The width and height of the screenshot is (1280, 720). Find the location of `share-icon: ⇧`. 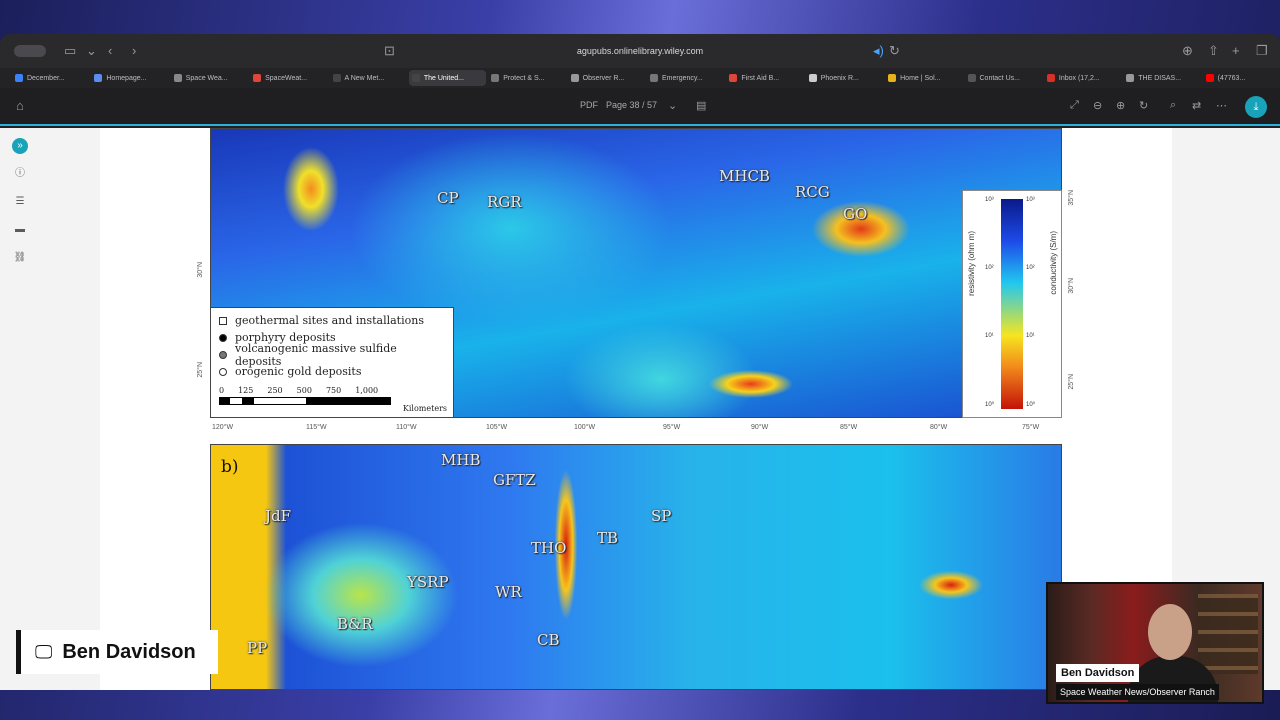

share-icon: ⇧ is located at coordinates (1213, 51).